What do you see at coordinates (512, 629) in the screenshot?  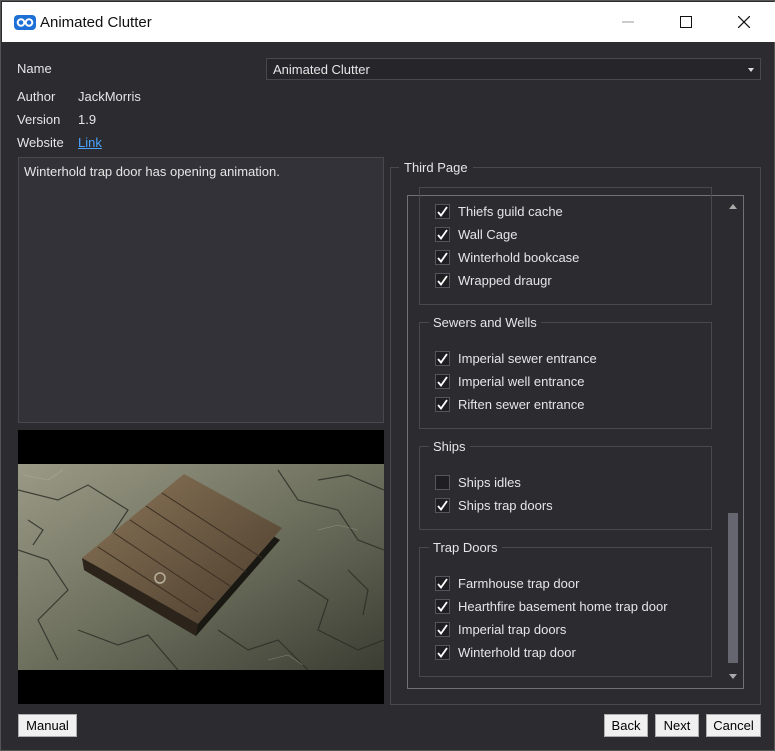 I see `option-label: Imperial trap doors` at bounding box center [512, 629].